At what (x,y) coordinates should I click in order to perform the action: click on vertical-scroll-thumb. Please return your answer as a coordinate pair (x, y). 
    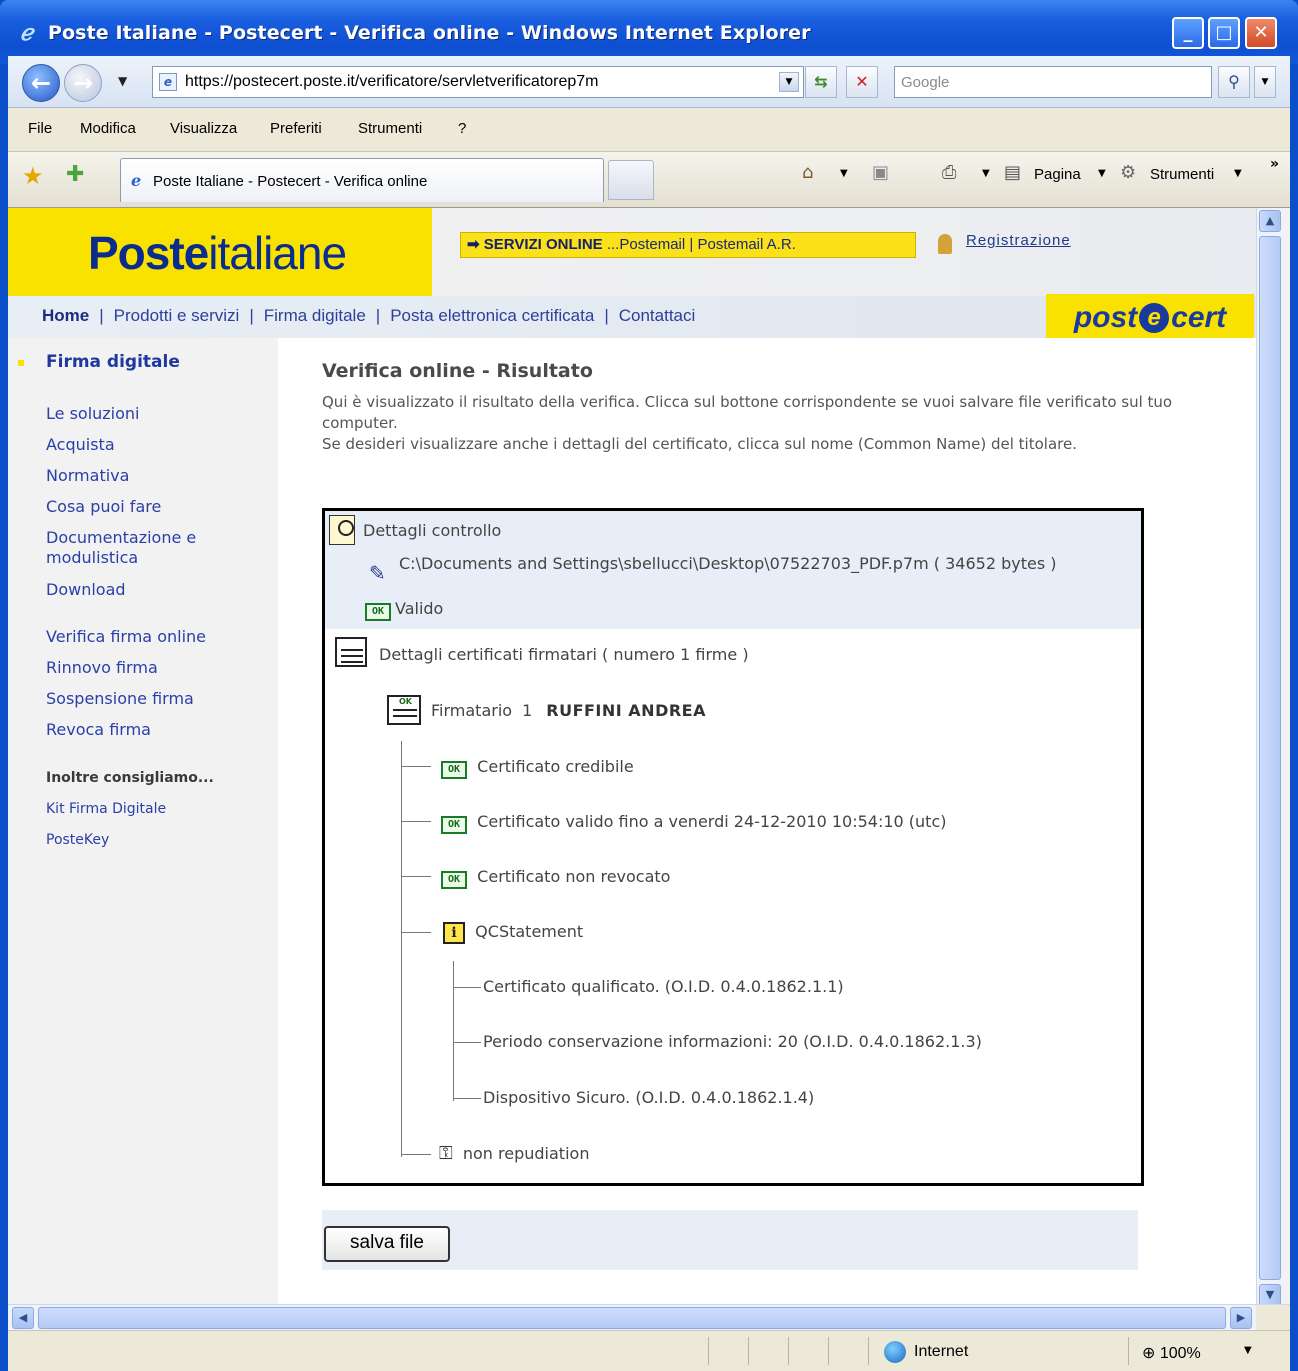
    Looking at the image, I should click on (1270, 758).